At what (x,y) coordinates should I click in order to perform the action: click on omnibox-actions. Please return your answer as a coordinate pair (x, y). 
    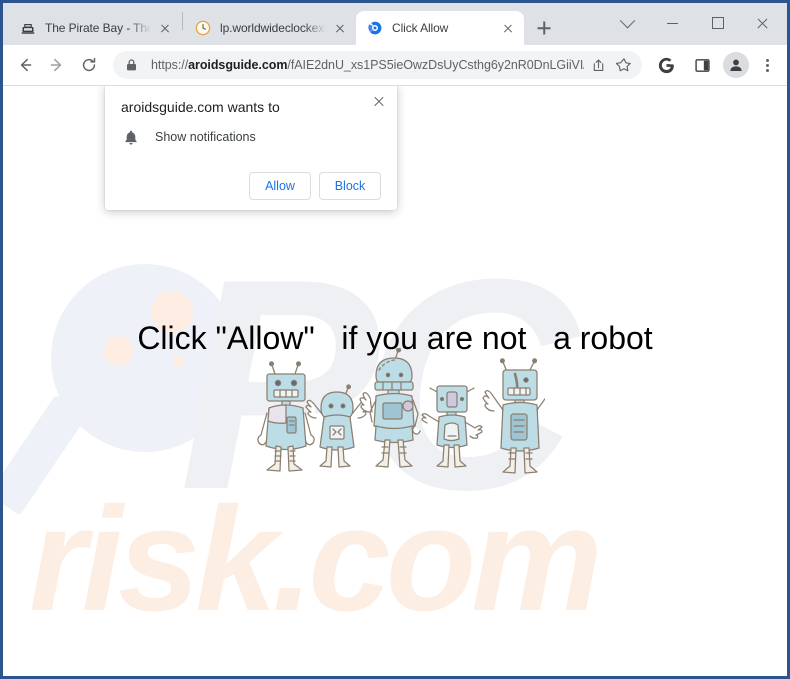
    Looking at the image, I should click on (610, 65).